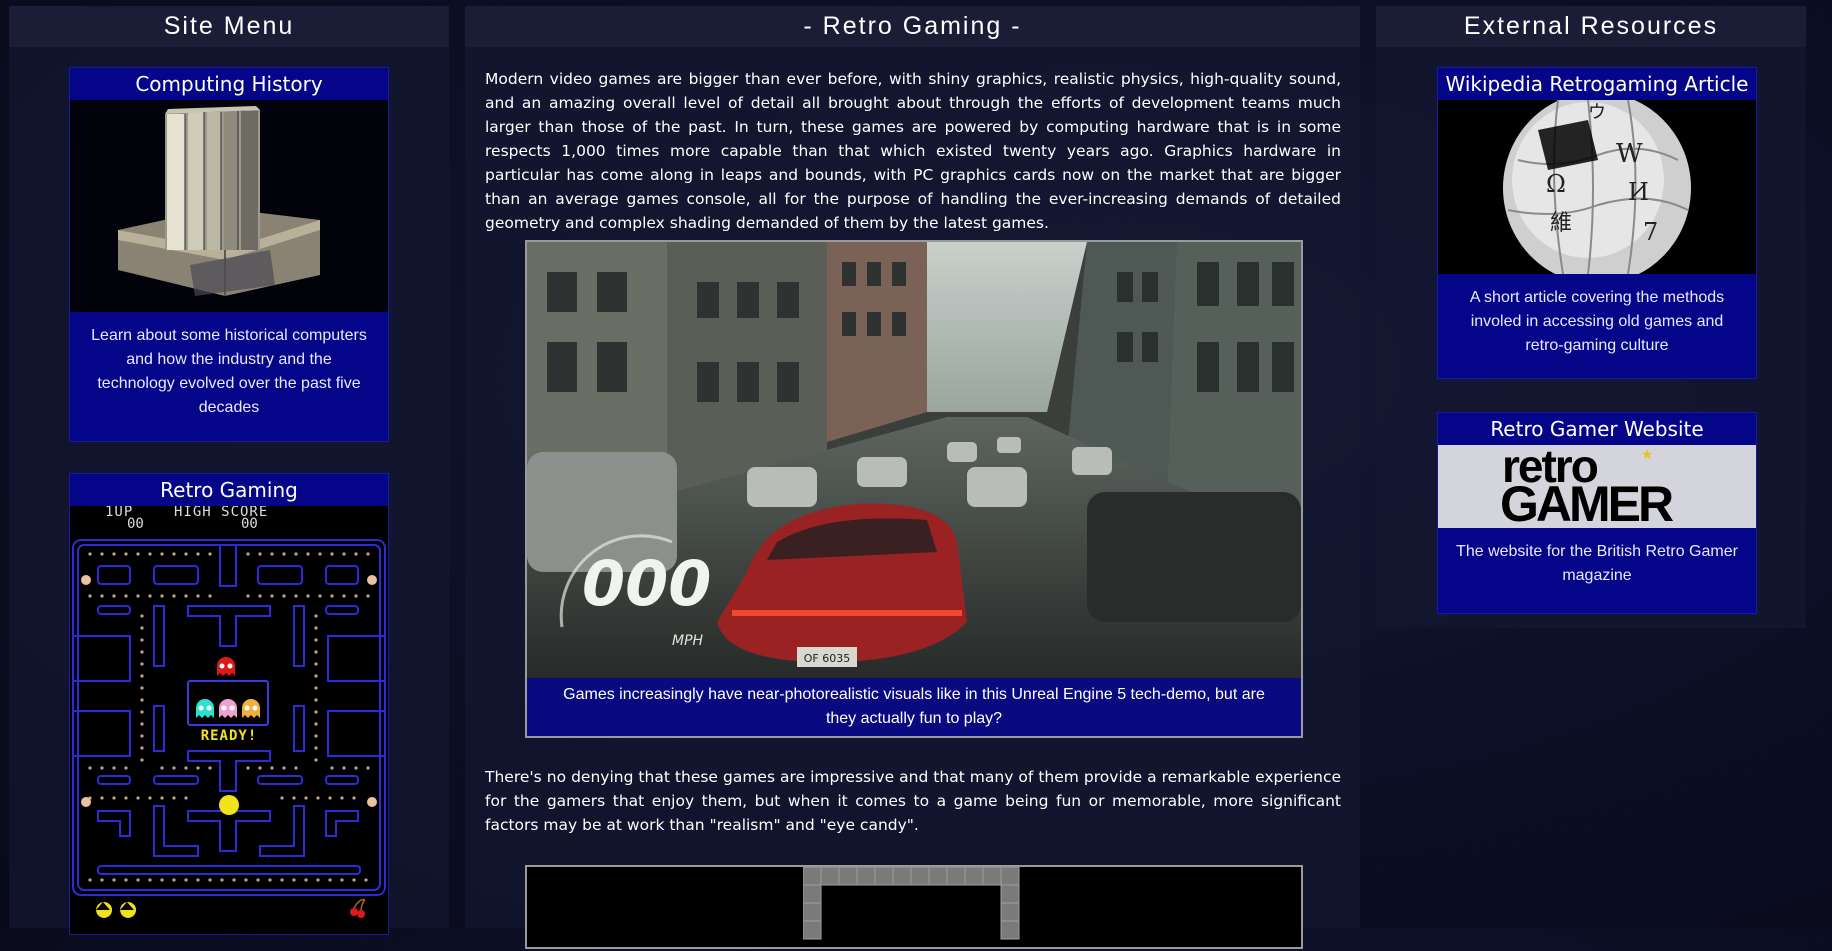  Describe the element at coordinates (646, 583) in the screenshot. I see `speed-readout: 000` at that location.